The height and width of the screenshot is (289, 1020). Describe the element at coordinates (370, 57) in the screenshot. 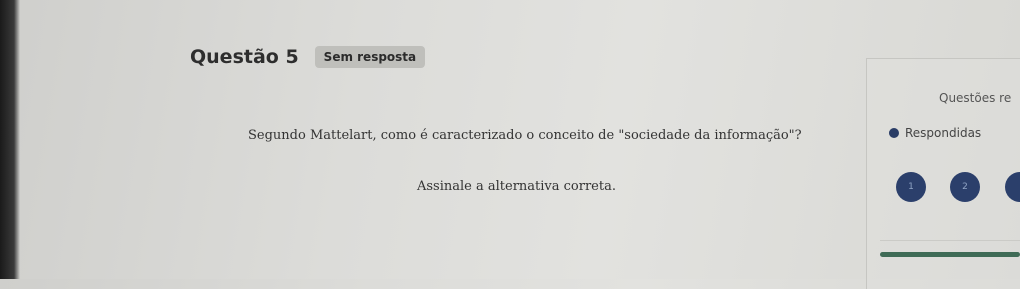

I see `status-badge: Sem resposta` at that location.